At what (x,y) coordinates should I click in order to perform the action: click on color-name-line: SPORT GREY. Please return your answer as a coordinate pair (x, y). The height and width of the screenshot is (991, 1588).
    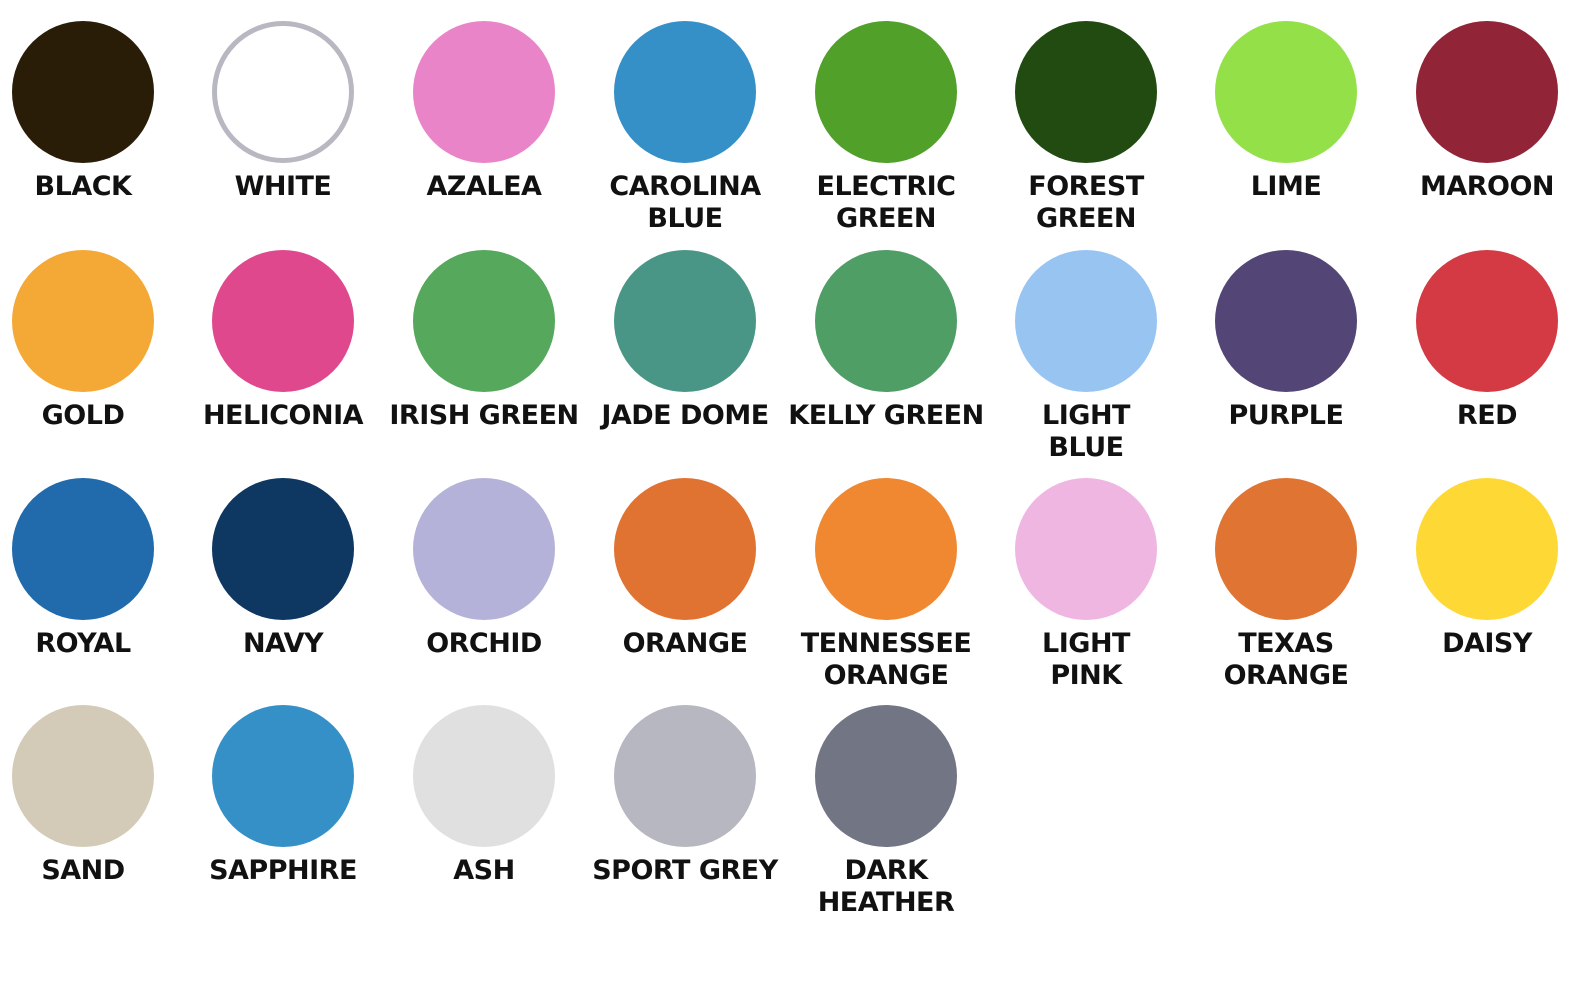
    Looking at the image, I should click on (685, 870).